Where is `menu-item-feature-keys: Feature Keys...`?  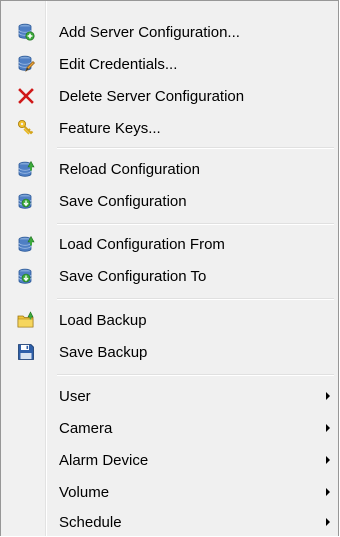
menu-item-feature-keys: Feature Keys... is located at coordinates (169, 128).